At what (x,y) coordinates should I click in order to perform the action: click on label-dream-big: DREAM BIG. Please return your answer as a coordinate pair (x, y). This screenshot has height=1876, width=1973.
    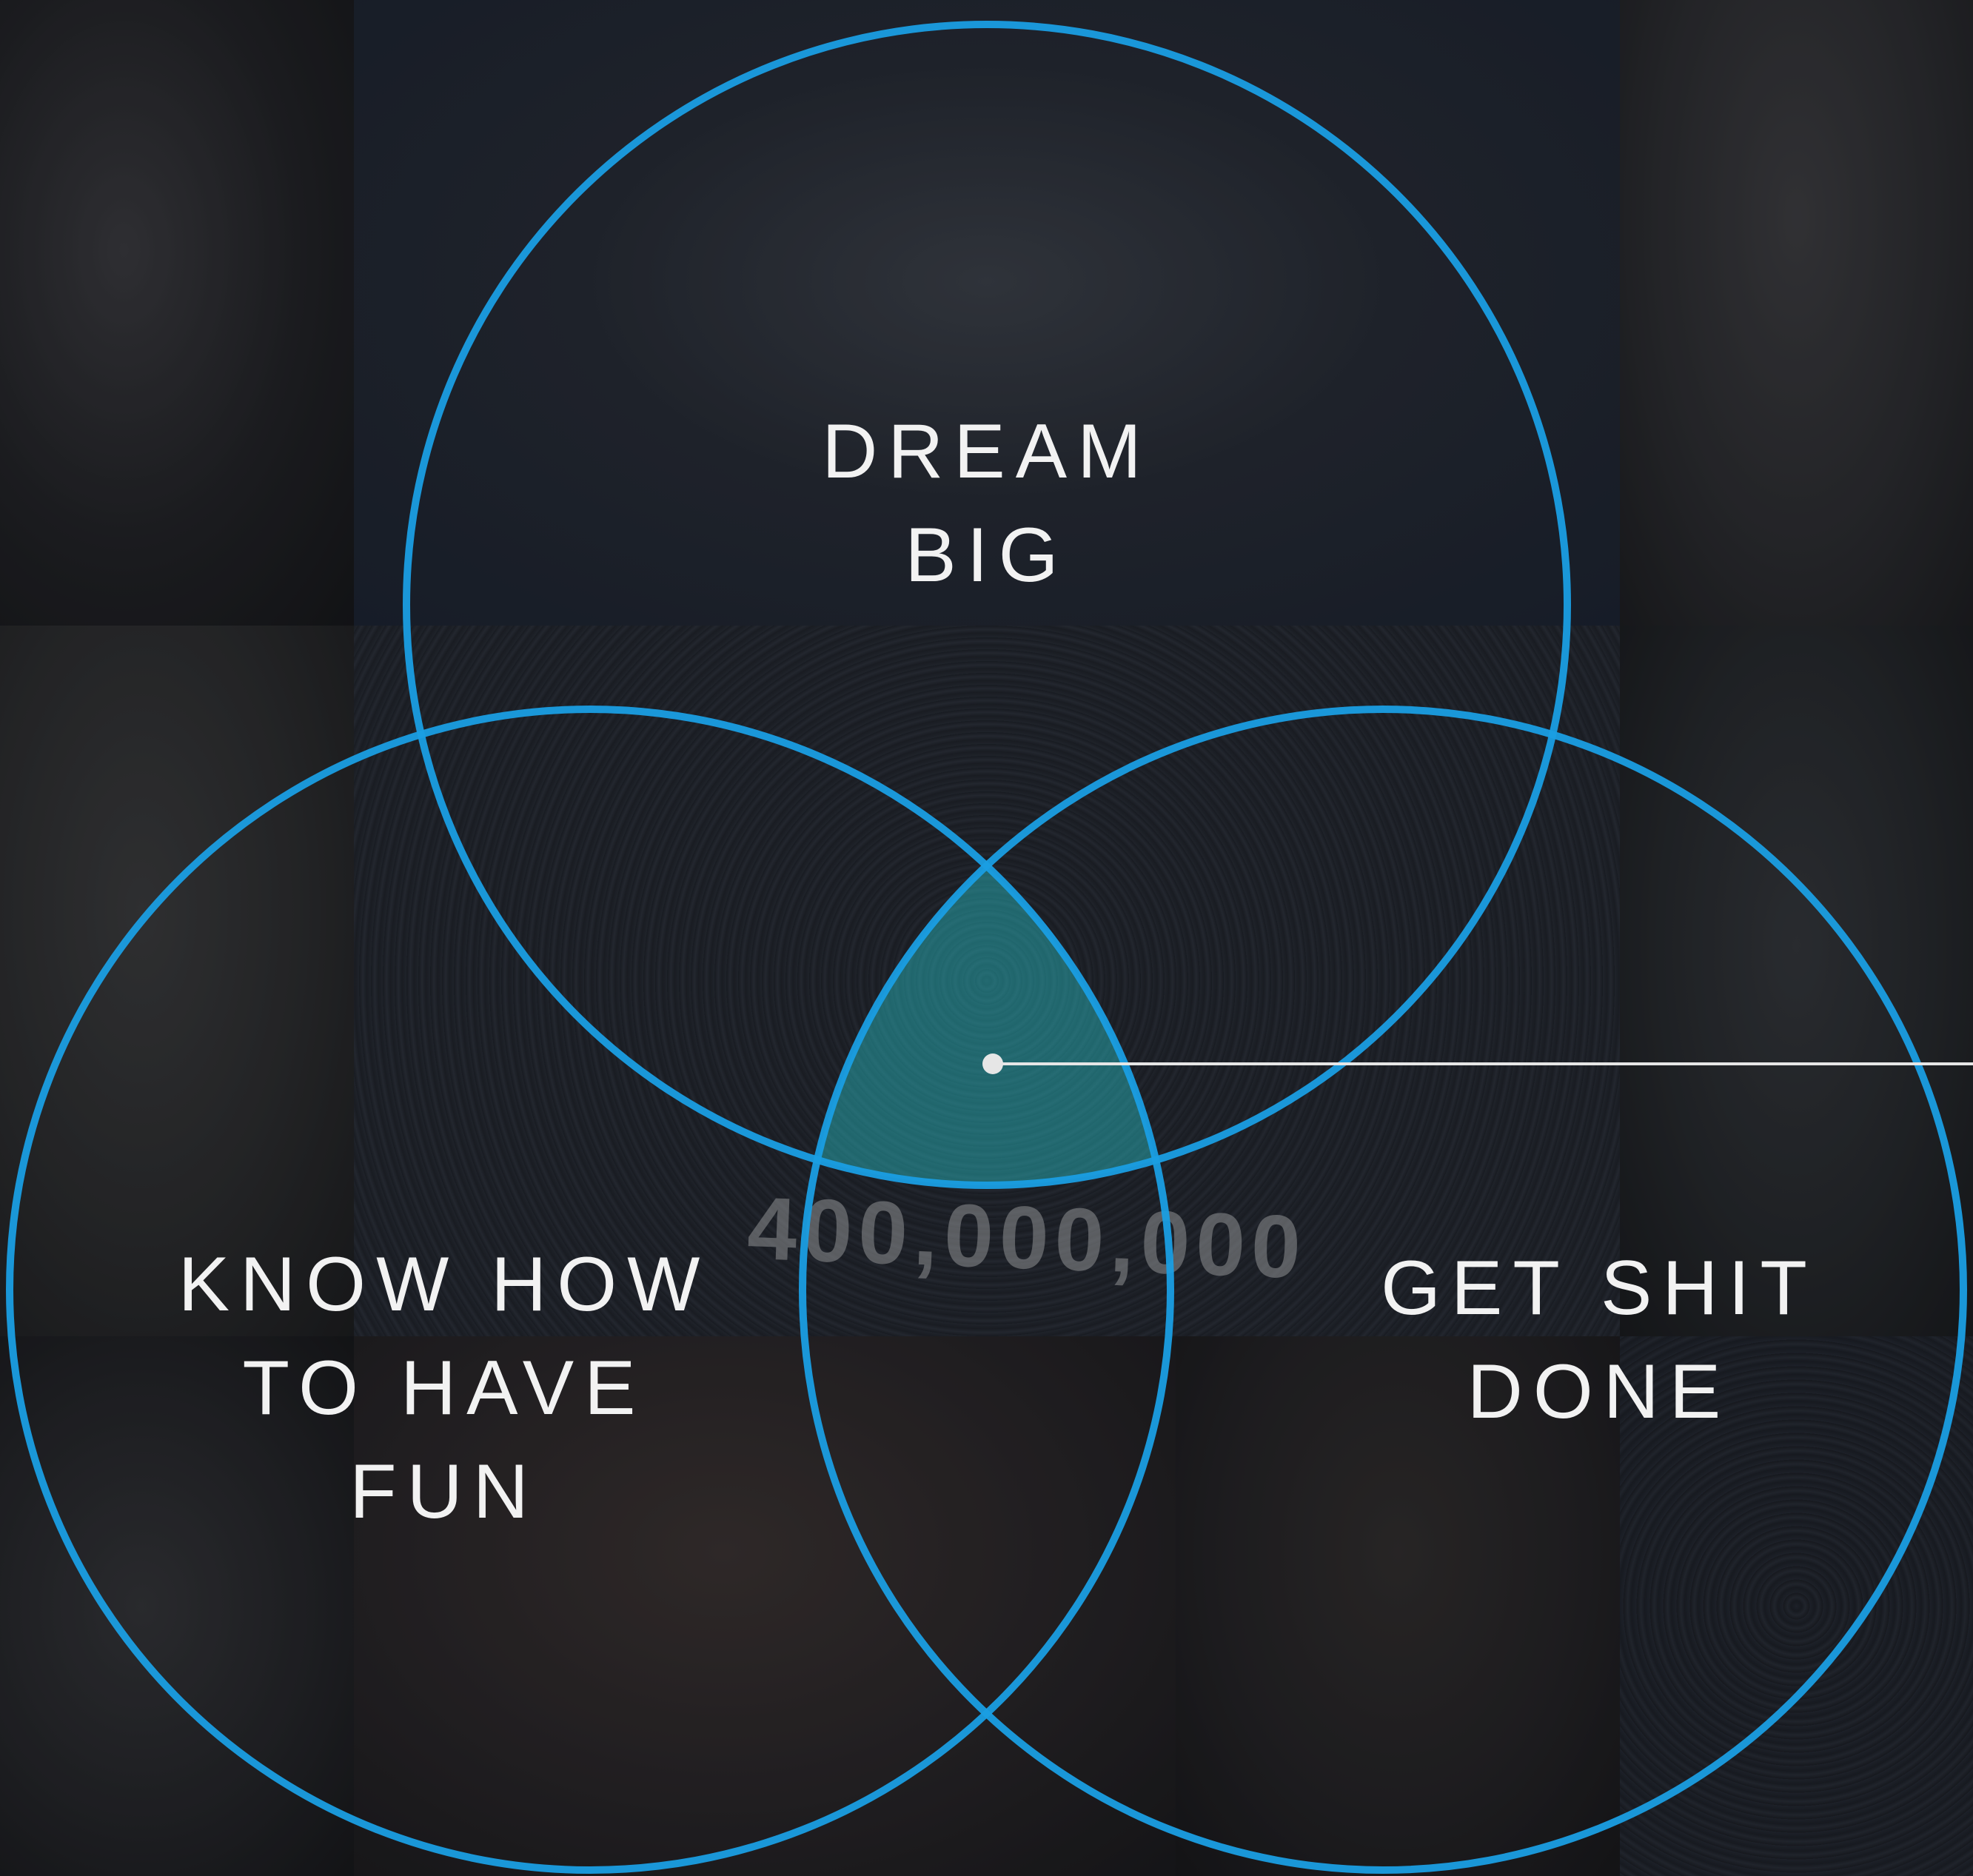
    Looking at the image, I should click on (987, 503).